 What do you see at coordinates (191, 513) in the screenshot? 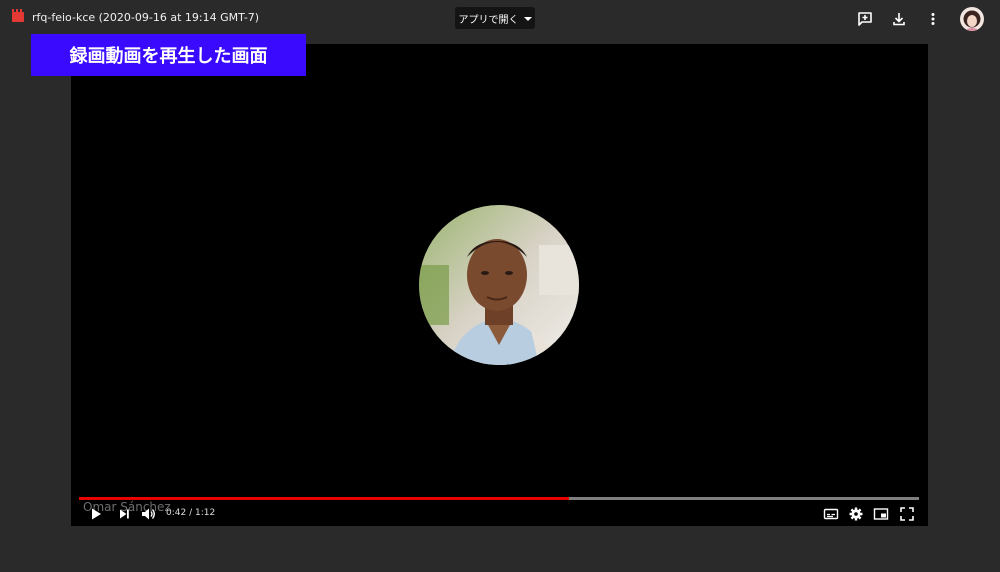
I see `time-display: 0:42 / 1:12` at bounding box center [191, 513].